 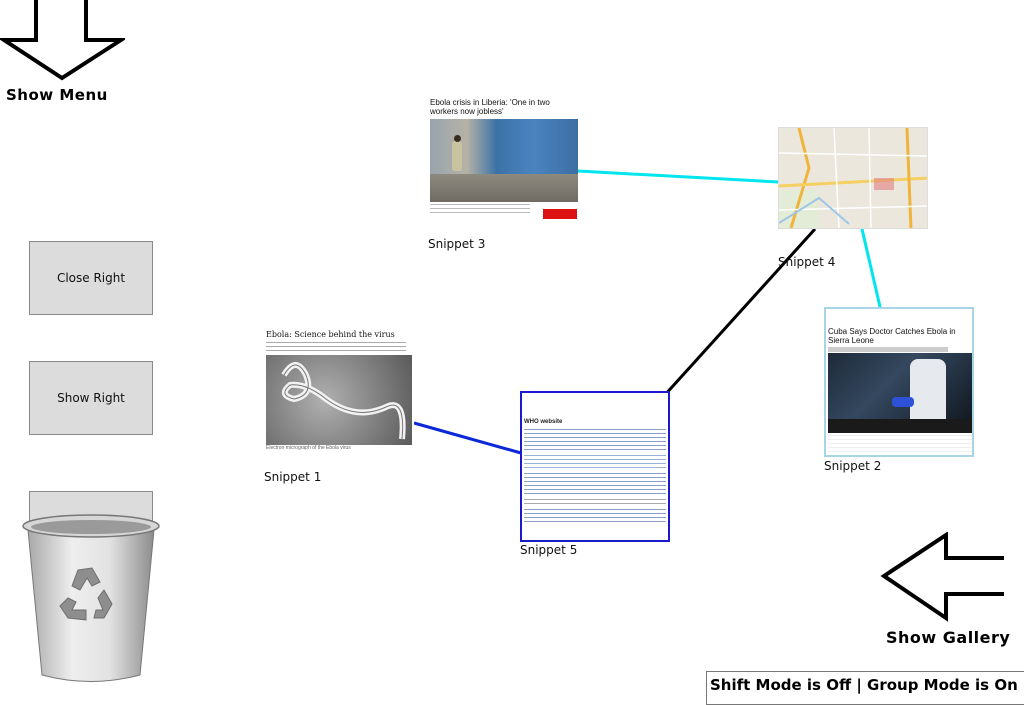 I want to click on snippet-4-label: Snippet 4, so click(x=807, y=262).